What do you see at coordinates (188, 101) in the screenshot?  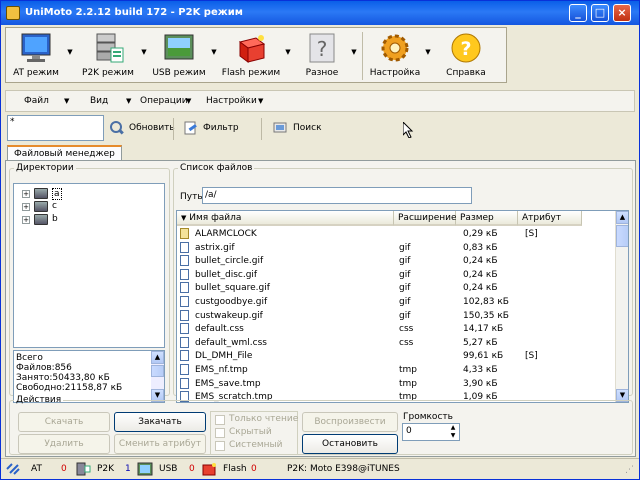 I see `menu-operations-arrow: ▼` at bounding box center [188, 101].